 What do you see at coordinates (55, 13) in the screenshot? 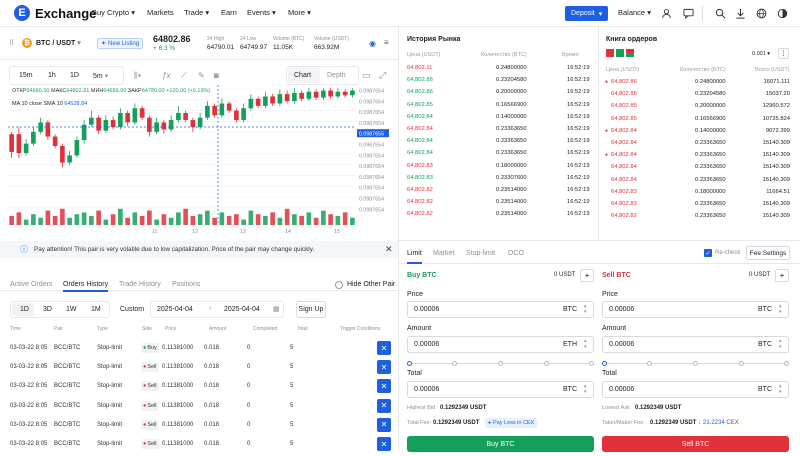
I see `brand-logo: E Exchange` at bounding box center [55, 13].